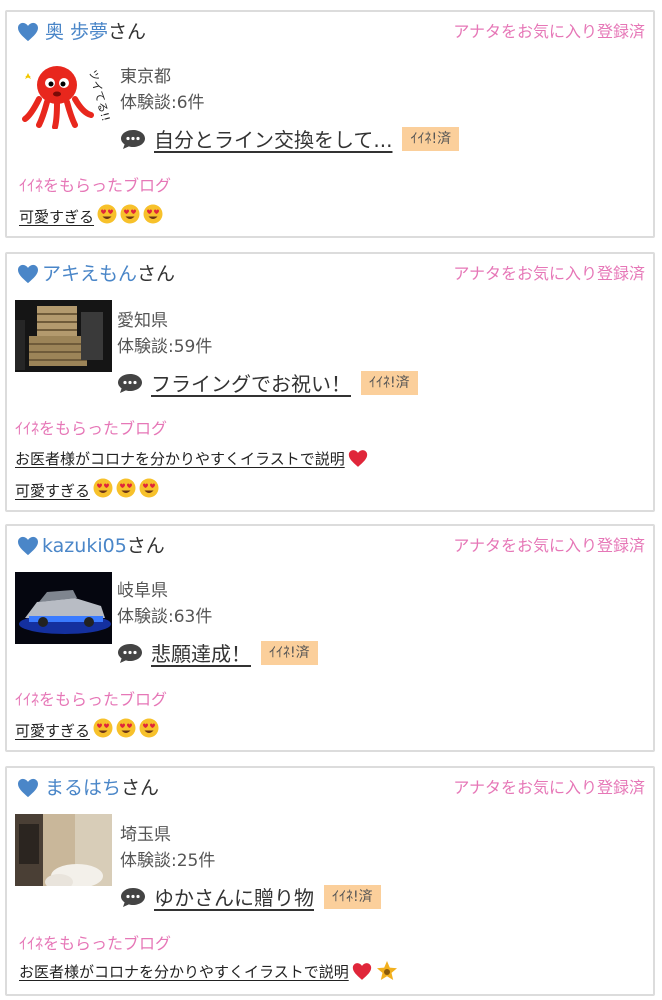 The image size is (662, 1000). I want to click on latest-blog: 悲願達成！ ｲｲﾈ!済, so click(217, 652).